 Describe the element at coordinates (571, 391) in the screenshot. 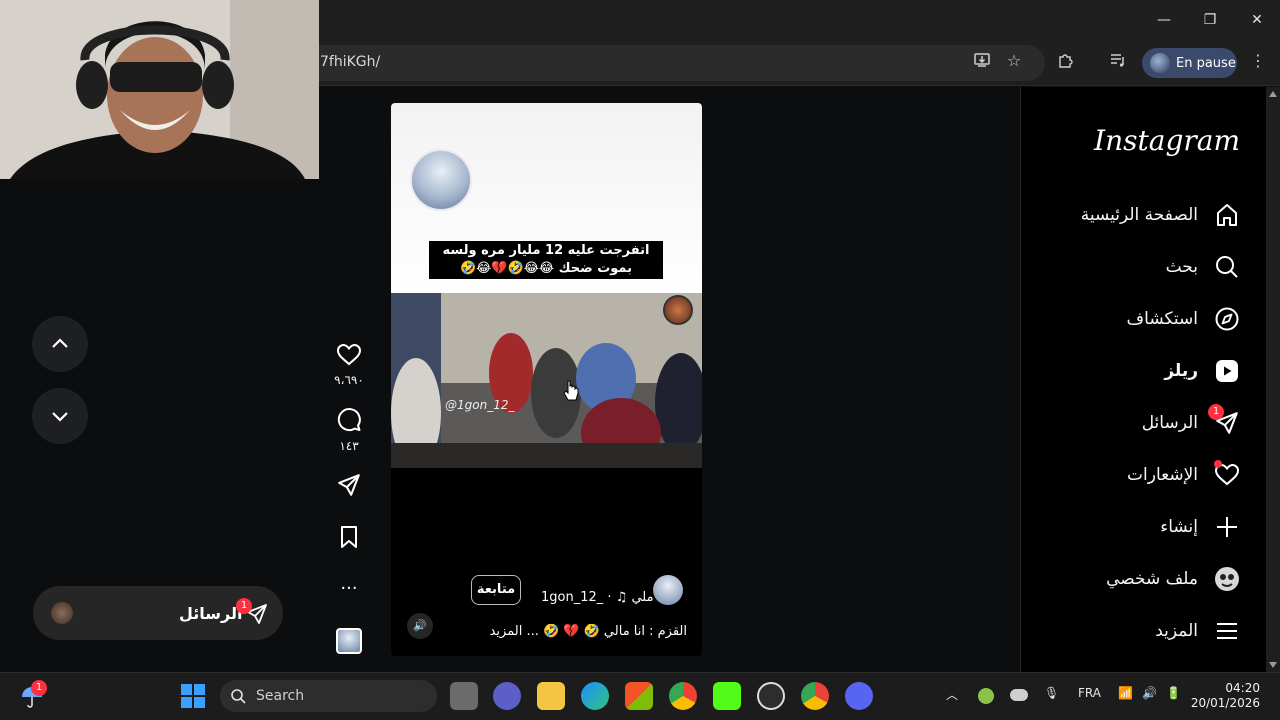

I see `mouse-cursor-icon` at that location.